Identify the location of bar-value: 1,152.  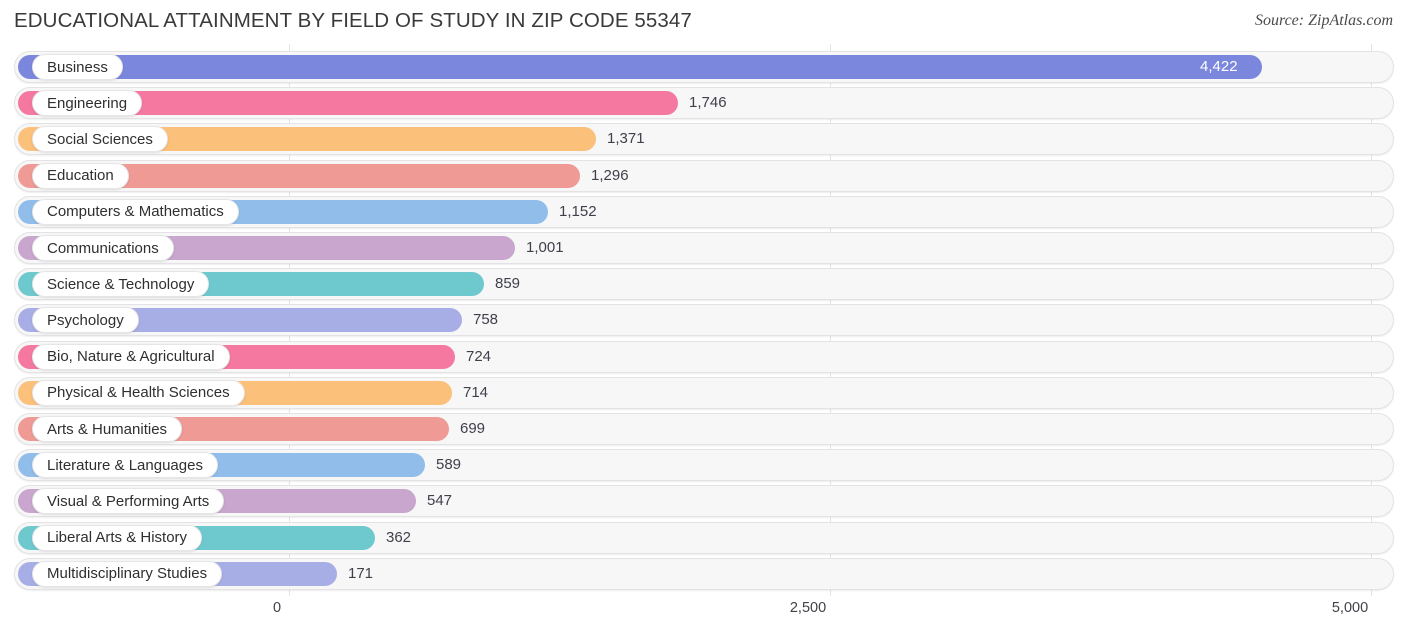
(578, 211).